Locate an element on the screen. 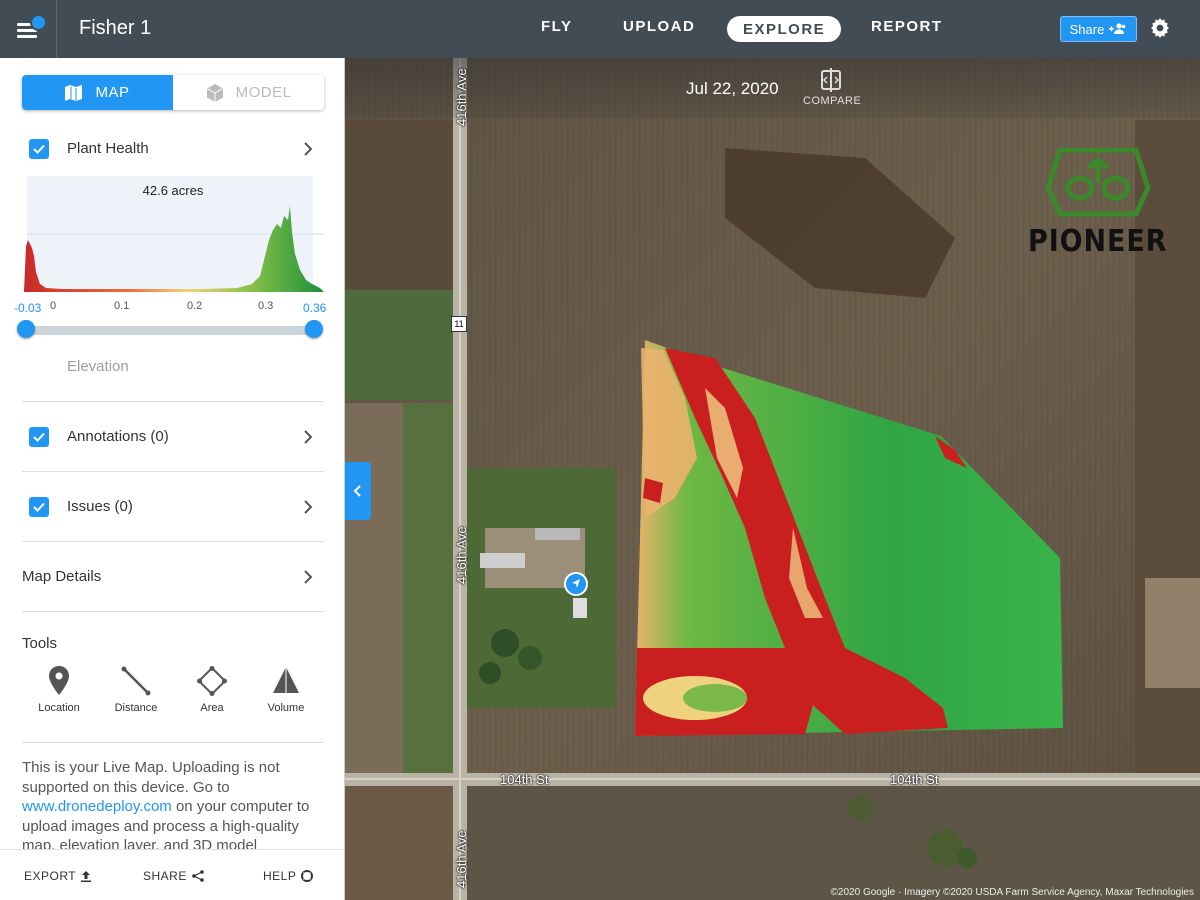 The width and height of the screenshot is (1200, 900). model-view-button: MODEL is located at coordinates (248, 92).